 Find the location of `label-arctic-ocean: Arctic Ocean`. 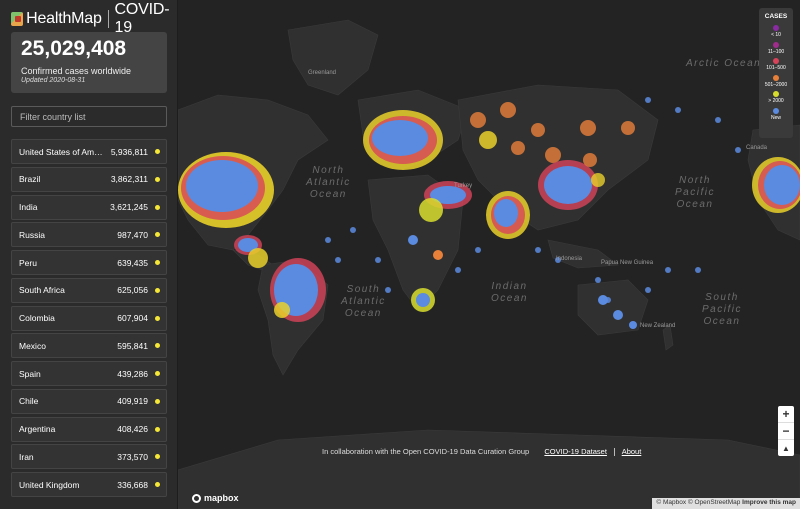

label-arctic-ocean: Arctic Ocean is located at coordinates (724, 63).